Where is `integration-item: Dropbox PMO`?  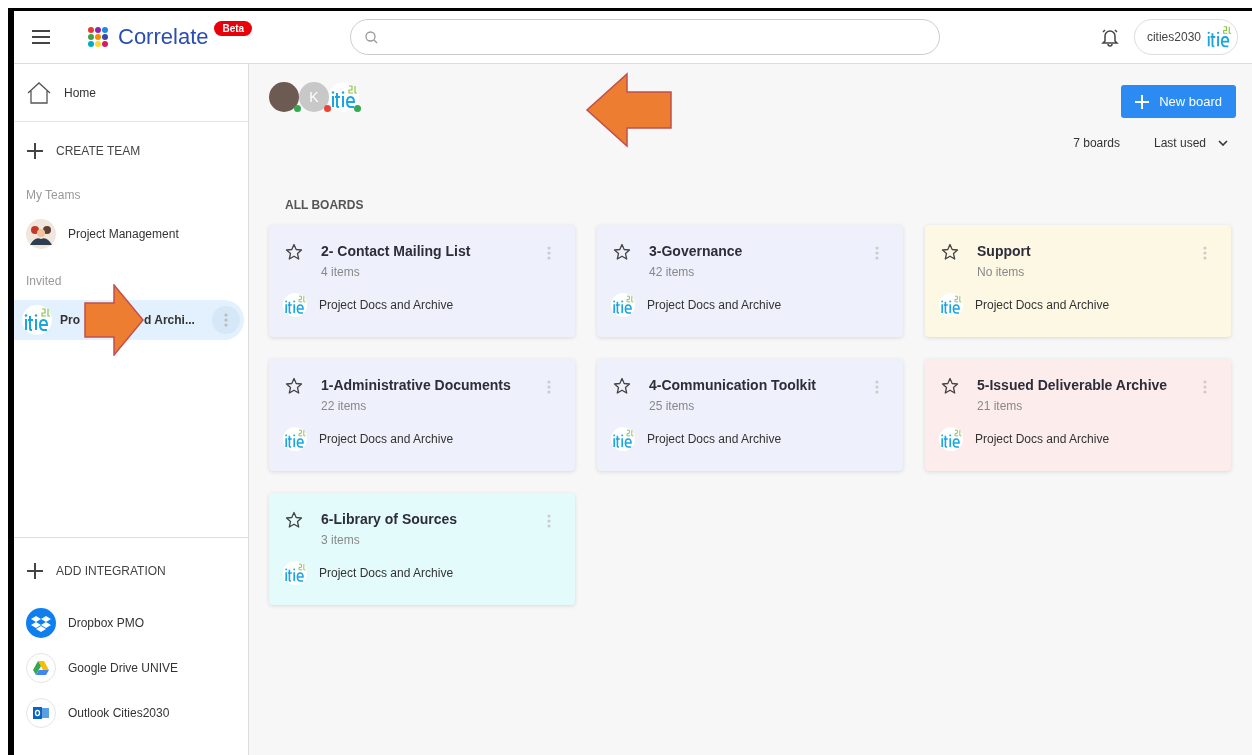
integration-item: Dropbox PMO is located at coordinates (131, 622).